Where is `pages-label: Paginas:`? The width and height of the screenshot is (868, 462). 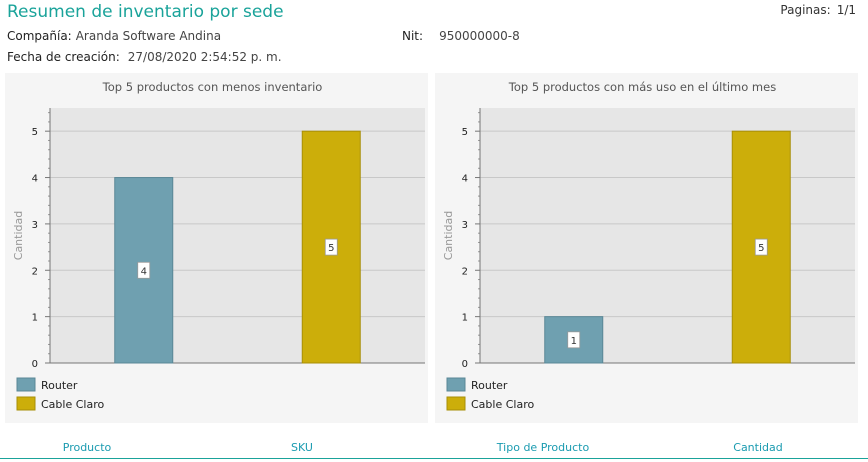
pages-label: Paginas: is located at coordinates (805, 10).